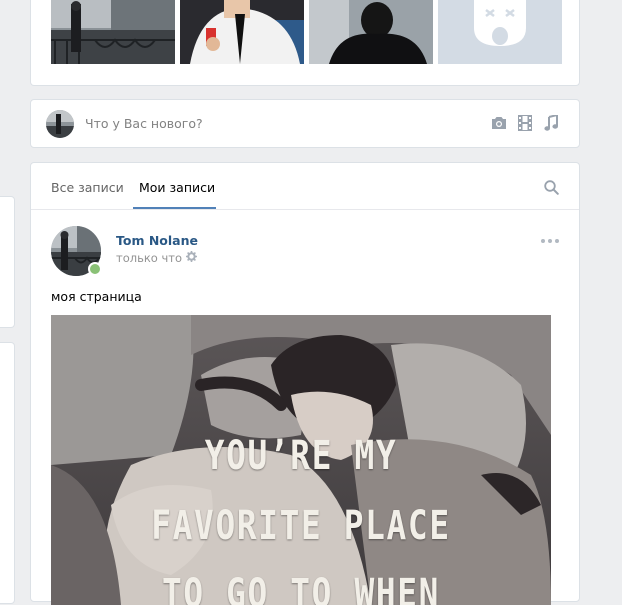 This screenshot has width=622, height=605. I want to click on wall-tabs: Все записи Мои записи, so click(305, 186).